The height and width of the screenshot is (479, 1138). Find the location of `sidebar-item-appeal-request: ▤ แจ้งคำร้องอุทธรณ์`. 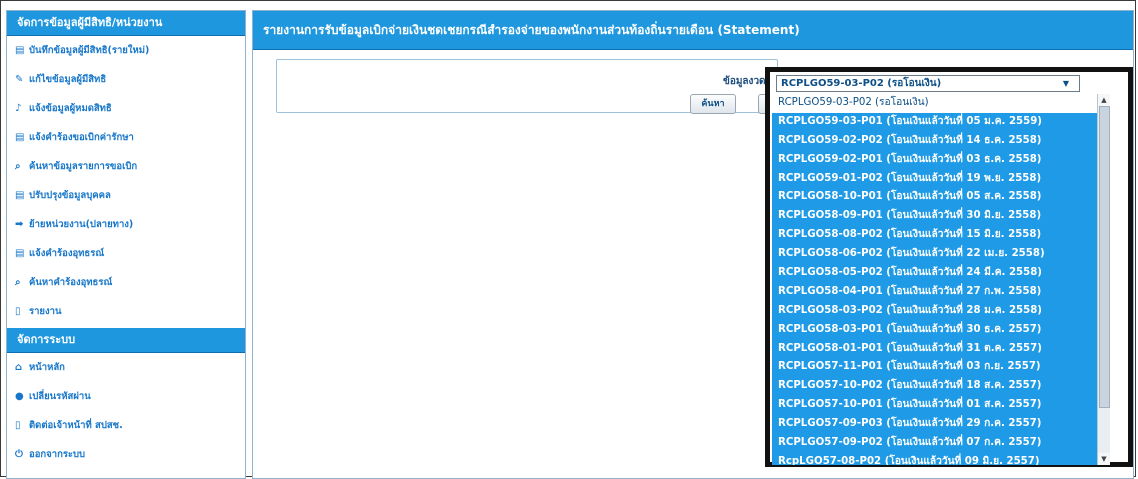

sidebar-item-appeal-request: ▤ แจ้งคำร้องอุทธรณ์ is located at coordinates (126, 253).